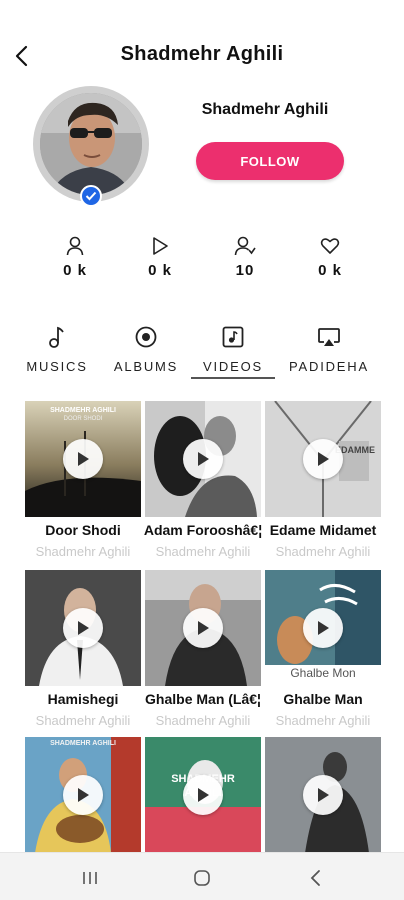  What do you see at coordinates (146, 366) in the screenshot?
I see `tab-label: ALBUMS` at bounding box center [146, 366].